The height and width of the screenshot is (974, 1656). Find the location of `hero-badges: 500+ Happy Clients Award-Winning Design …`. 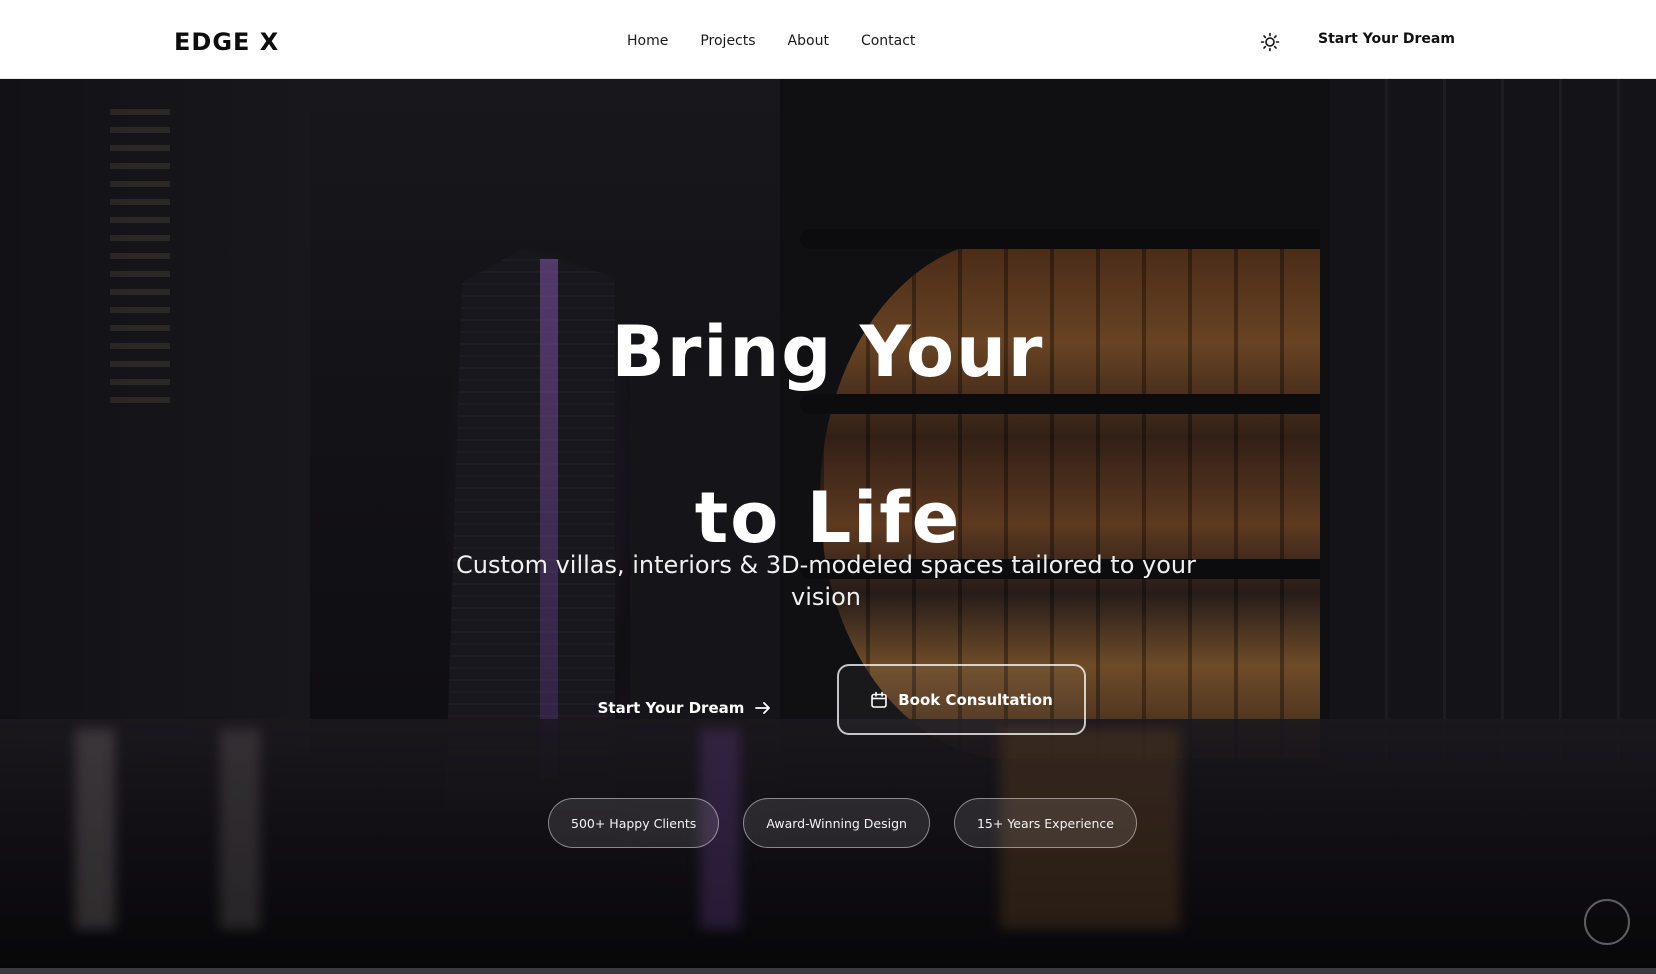

hero-badges: 500+ Happy Clients Award-Winning Design … is located at coordinates (842, 823).